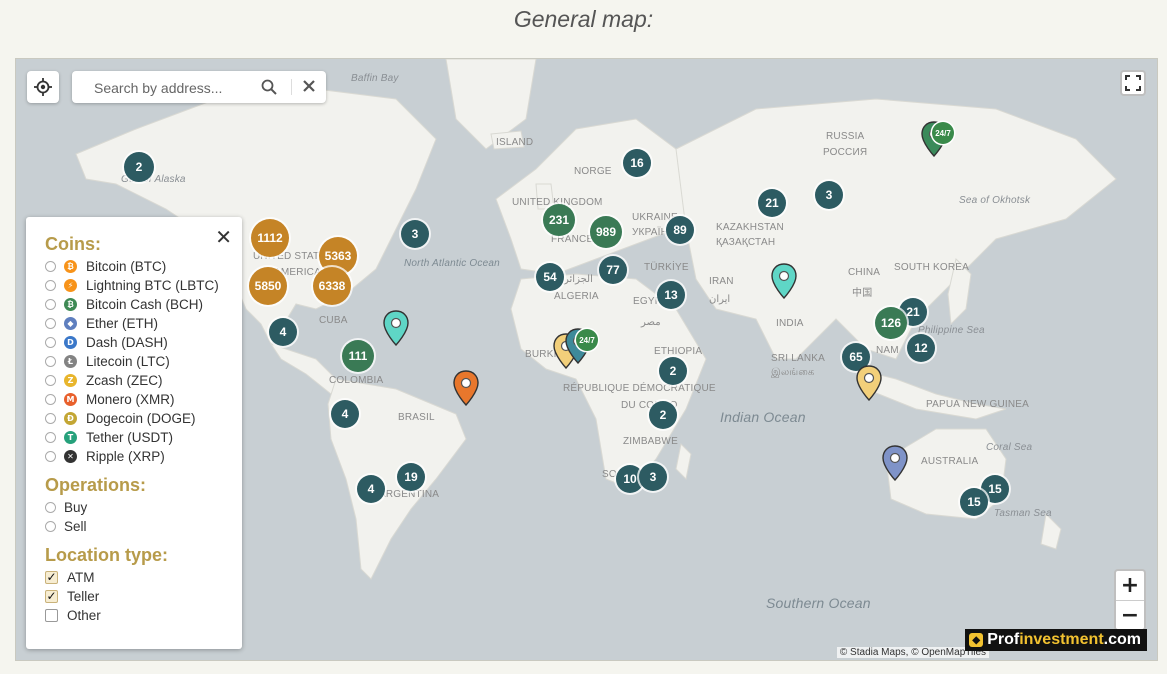 This screenshot has height=674, width=1167. Describe the element at coordinates (128, 361) in the screenshot. I see `coin-label: Litecoin (LTC)` at that location.